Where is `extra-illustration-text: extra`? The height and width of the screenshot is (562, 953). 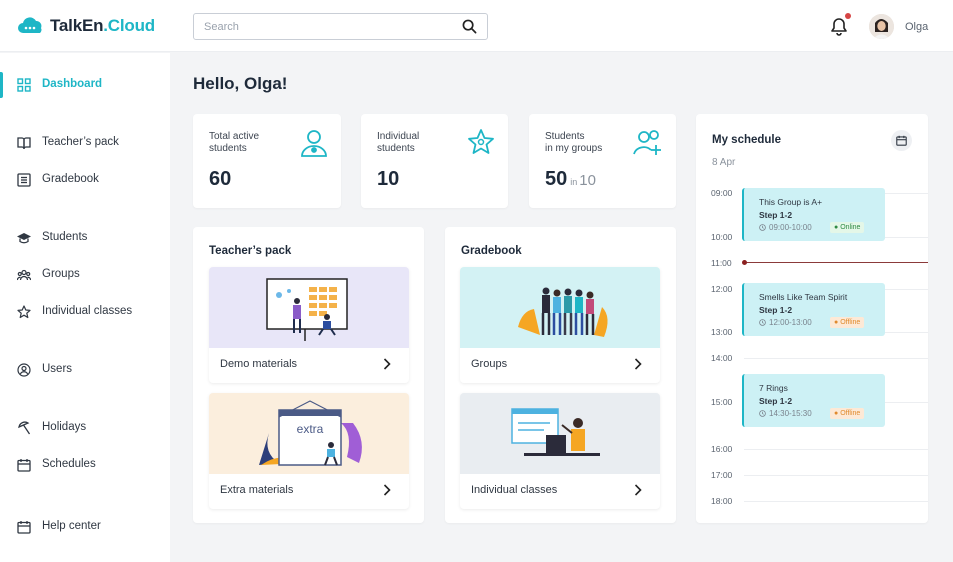
extra-illustration-text: extra is located at coordinates (310, 429).